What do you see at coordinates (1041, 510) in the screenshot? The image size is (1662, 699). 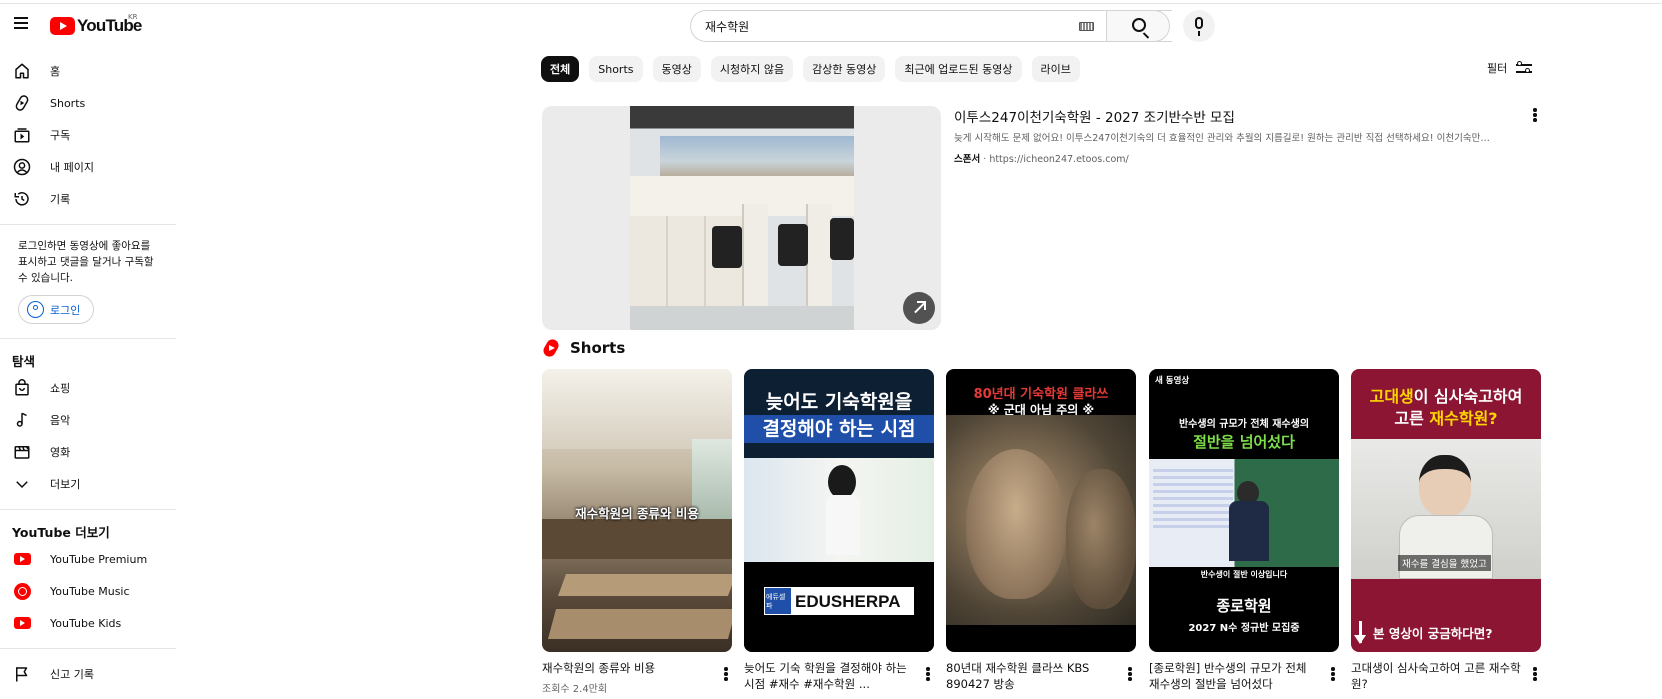 I see `short-thumbnail: 80년대 기숙학원 클라쓰 ※ 군대 아님 주의 ※` at bounding box center [1041, 510].